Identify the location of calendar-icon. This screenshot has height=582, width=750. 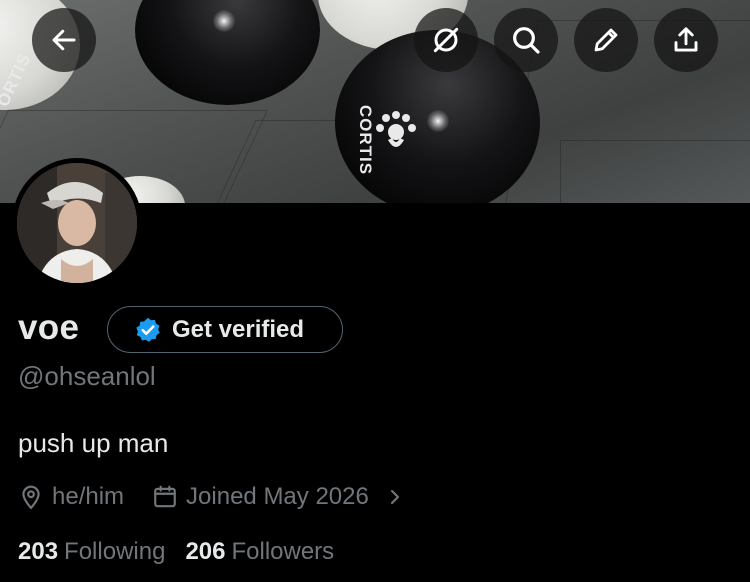
(165, 496).